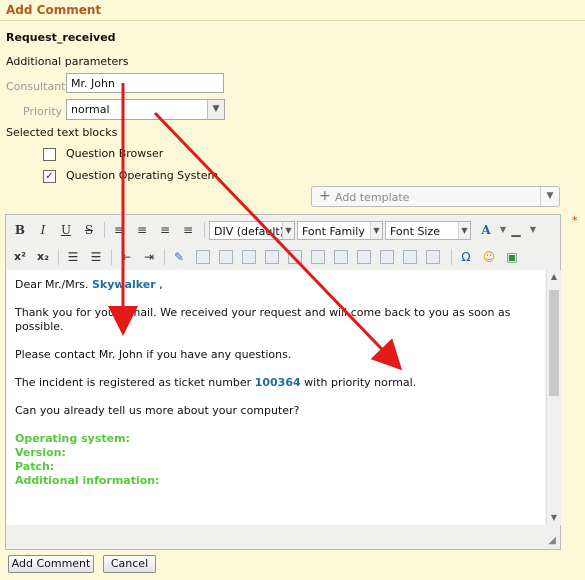  I want to click on subscript-button: x₂, so click(43, 257).